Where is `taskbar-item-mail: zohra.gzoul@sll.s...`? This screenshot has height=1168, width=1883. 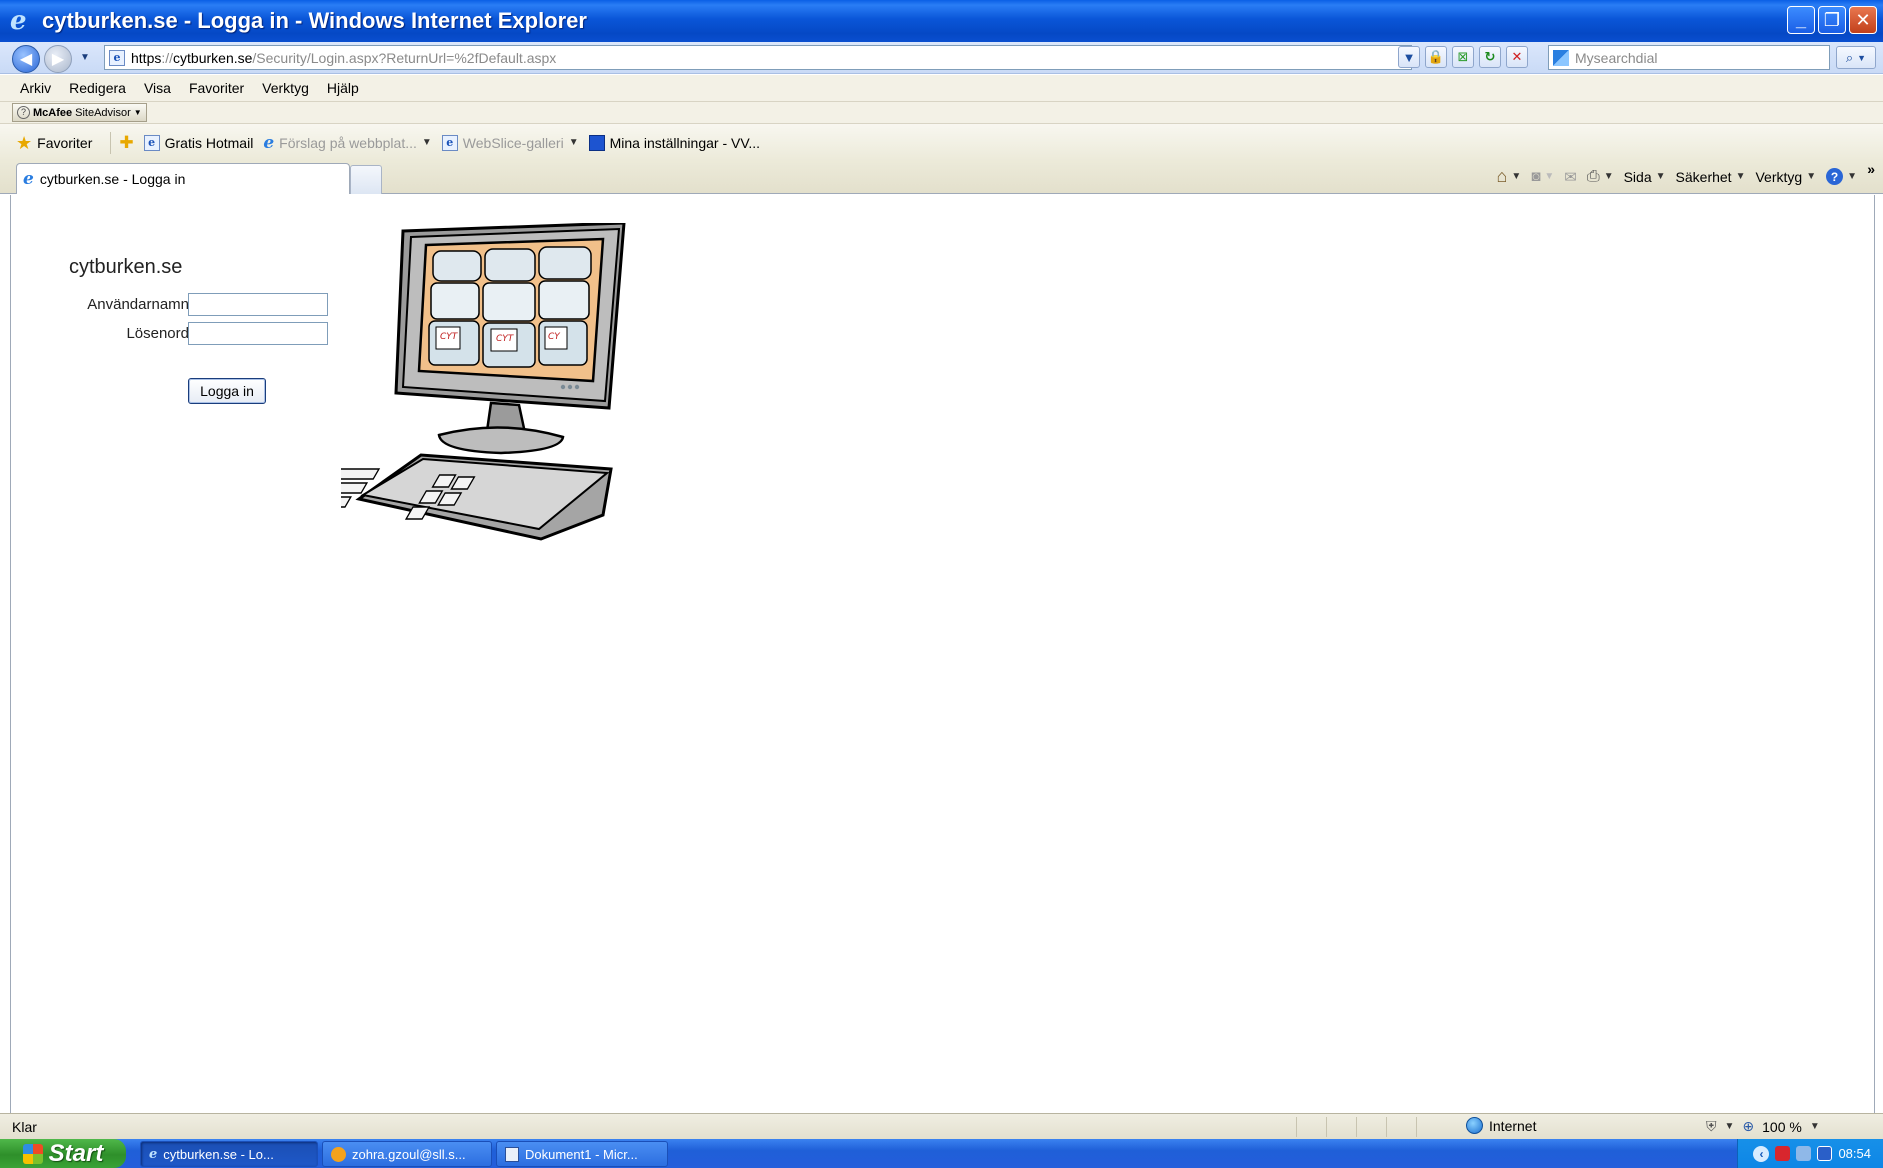 taskbar-item-mail: zohra.gzoul@sll.s... is located at coordinates (407, 1154).